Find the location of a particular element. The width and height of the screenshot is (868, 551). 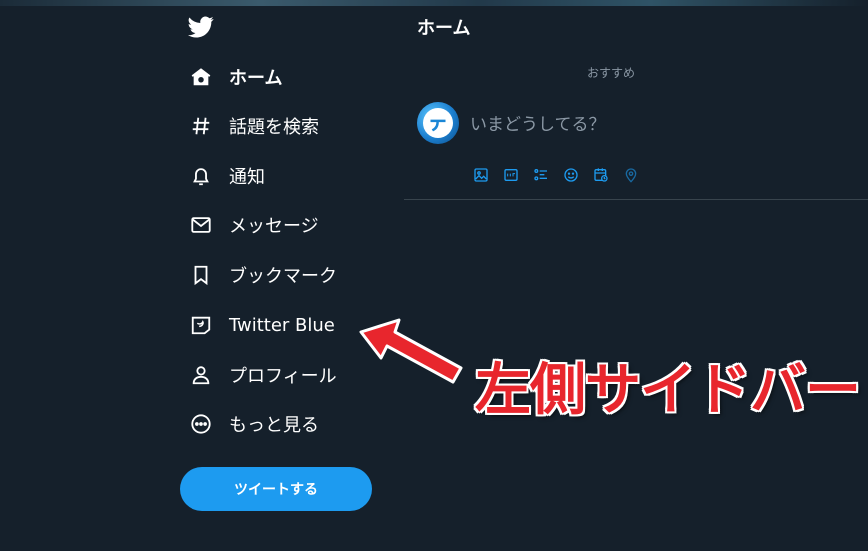

sidebar-item-label: ホーム is located at coordinates (256, 78).